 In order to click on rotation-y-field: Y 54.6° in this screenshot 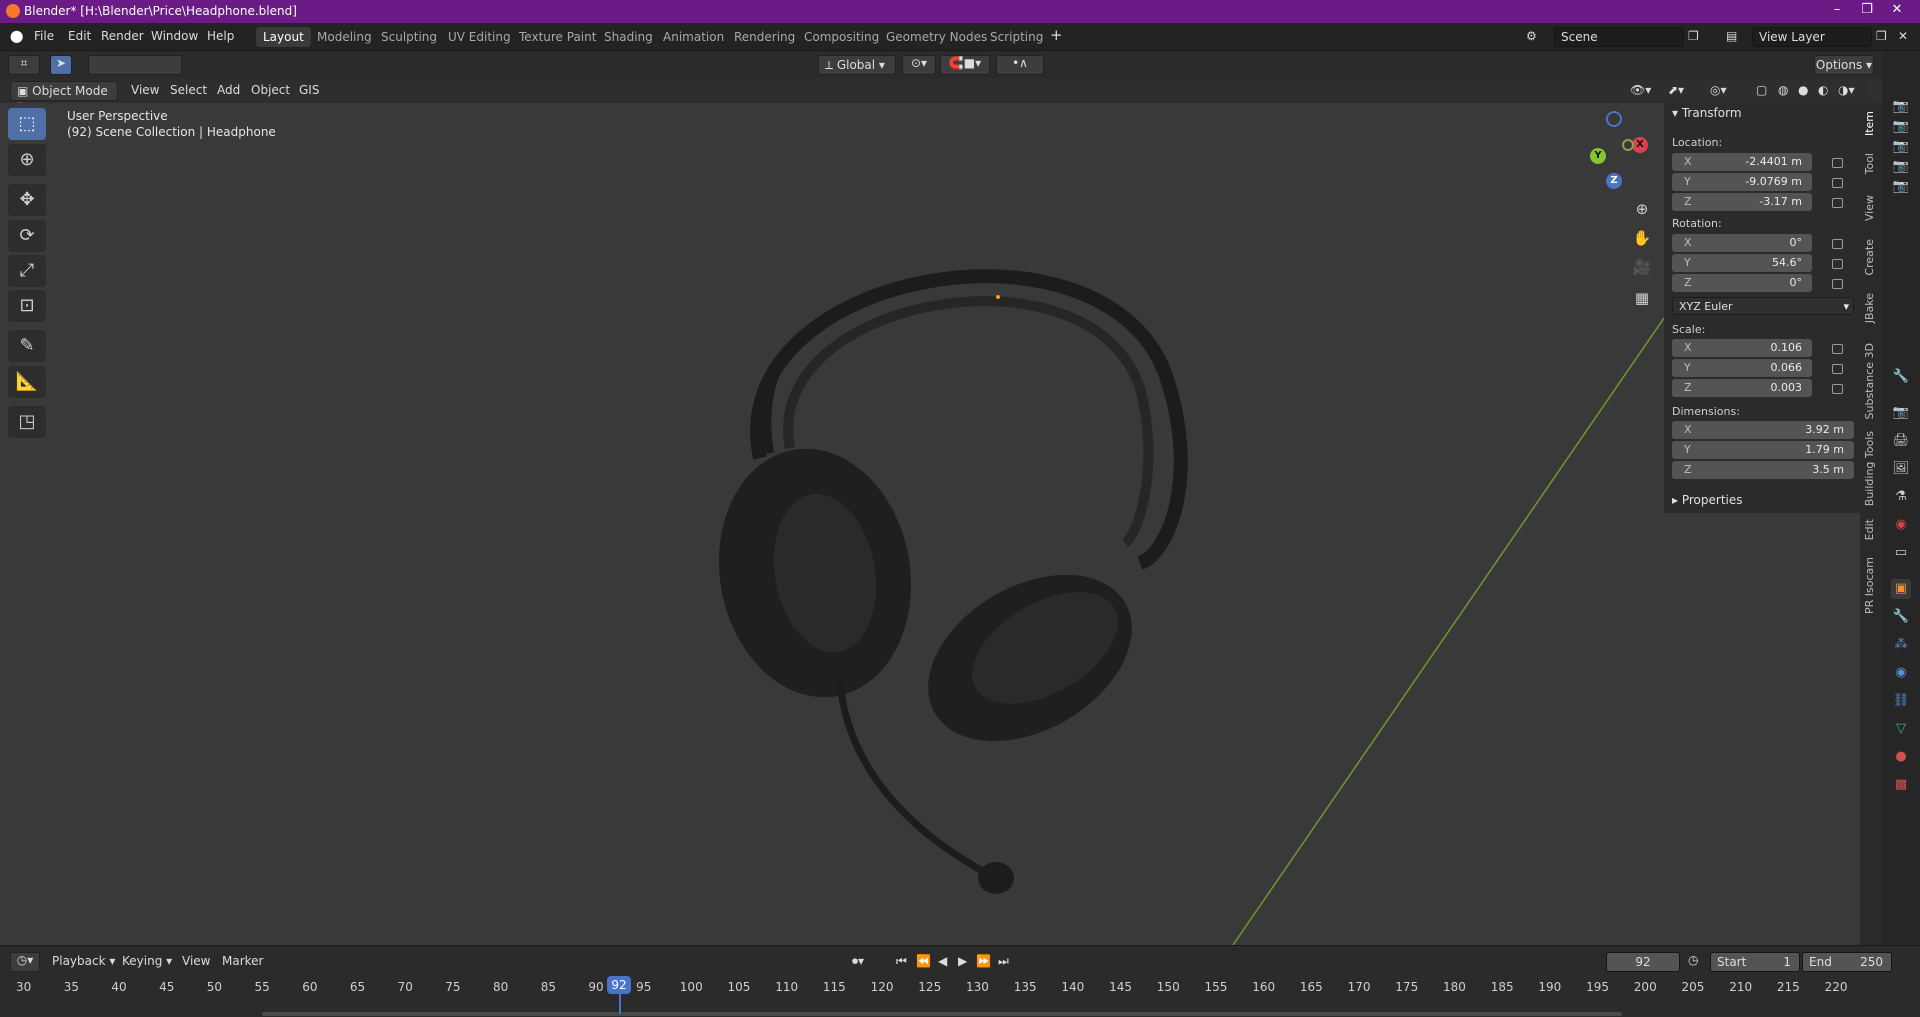, I will do `click(1742, 263)`.